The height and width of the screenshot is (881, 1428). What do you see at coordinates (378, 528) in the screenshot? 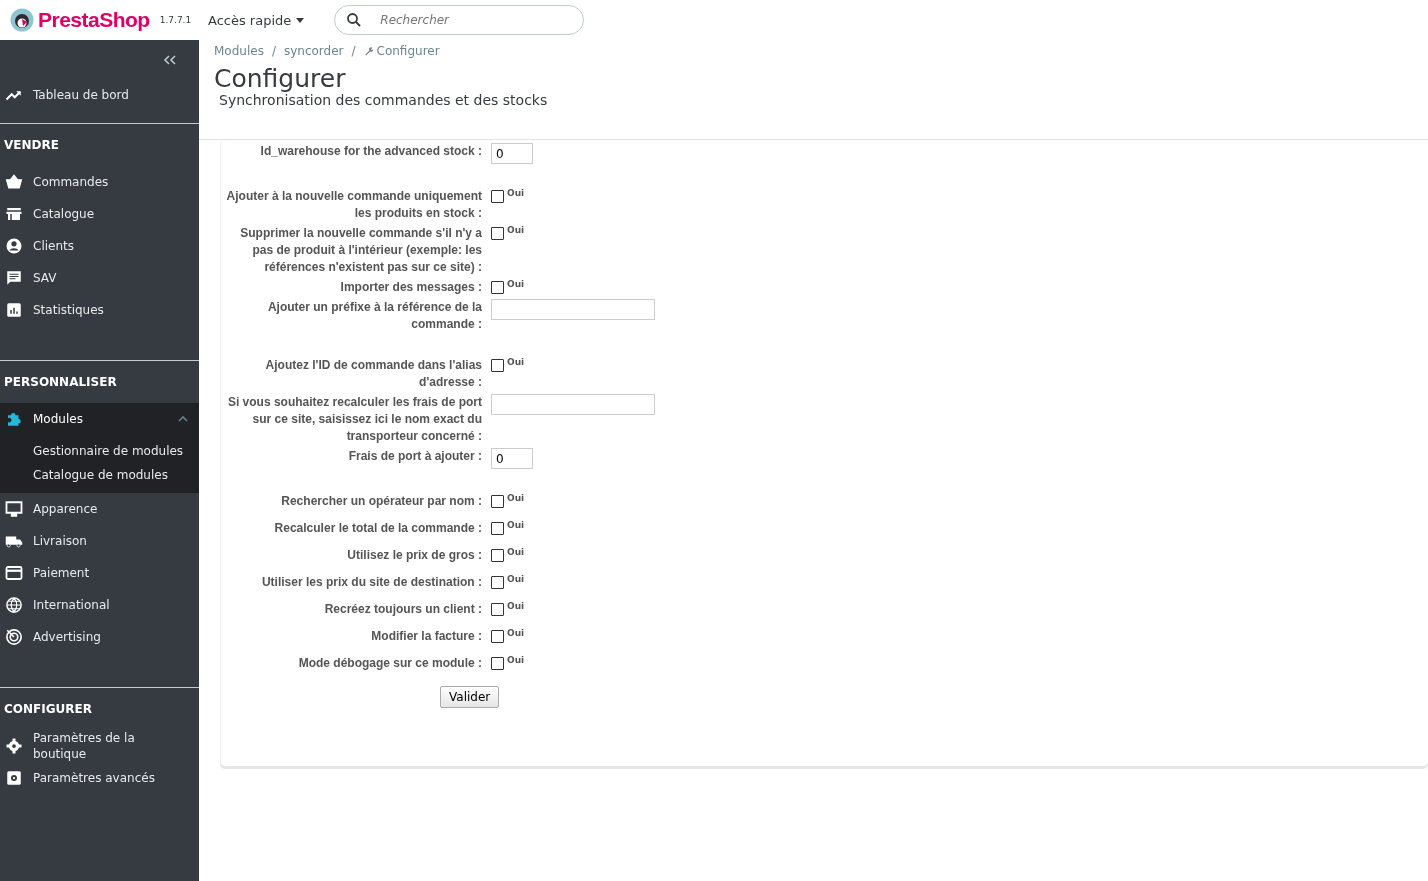
I see `field-label: Recalculer le total de la commande :` at bounding box center [378, 528].